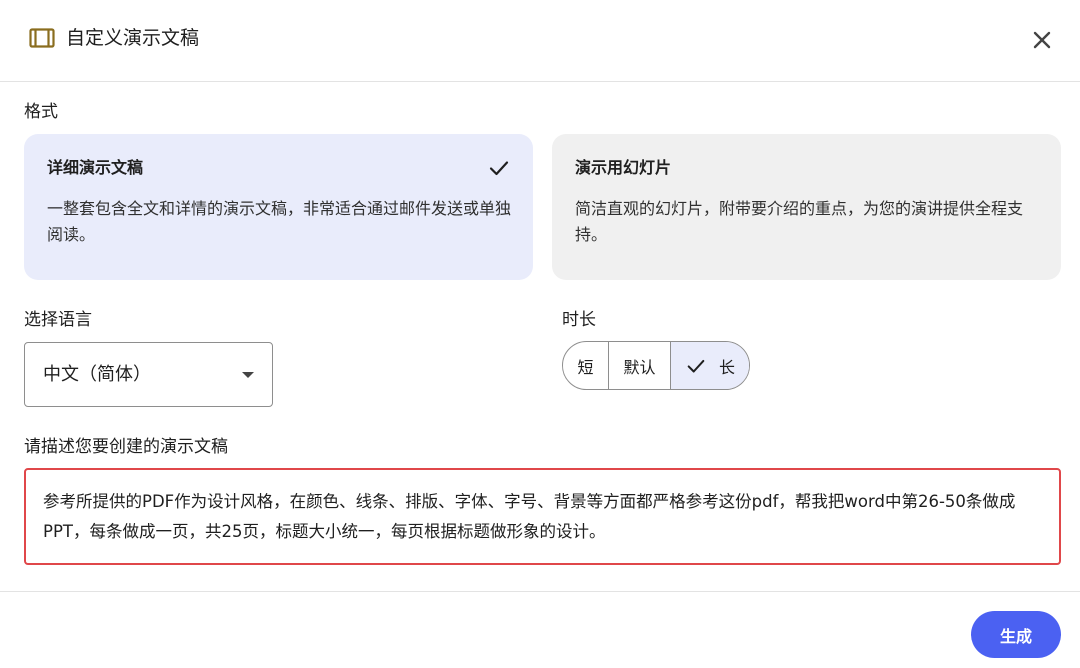 The image size is (1080, 668). Describe the element at coordinates (1042, 40) in the screenshot. I see `close-icon` at that location.